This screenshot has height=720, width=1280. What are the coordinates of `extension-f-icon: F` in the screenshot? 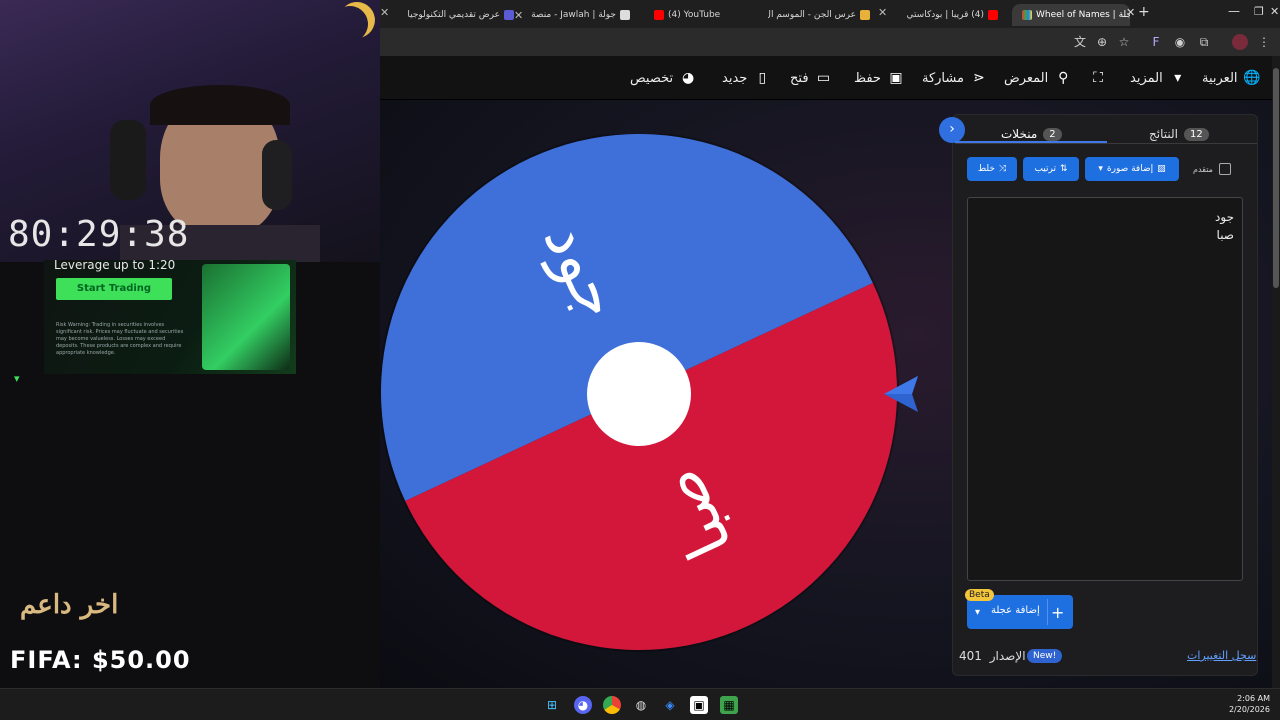 It's located at (1156, 42).